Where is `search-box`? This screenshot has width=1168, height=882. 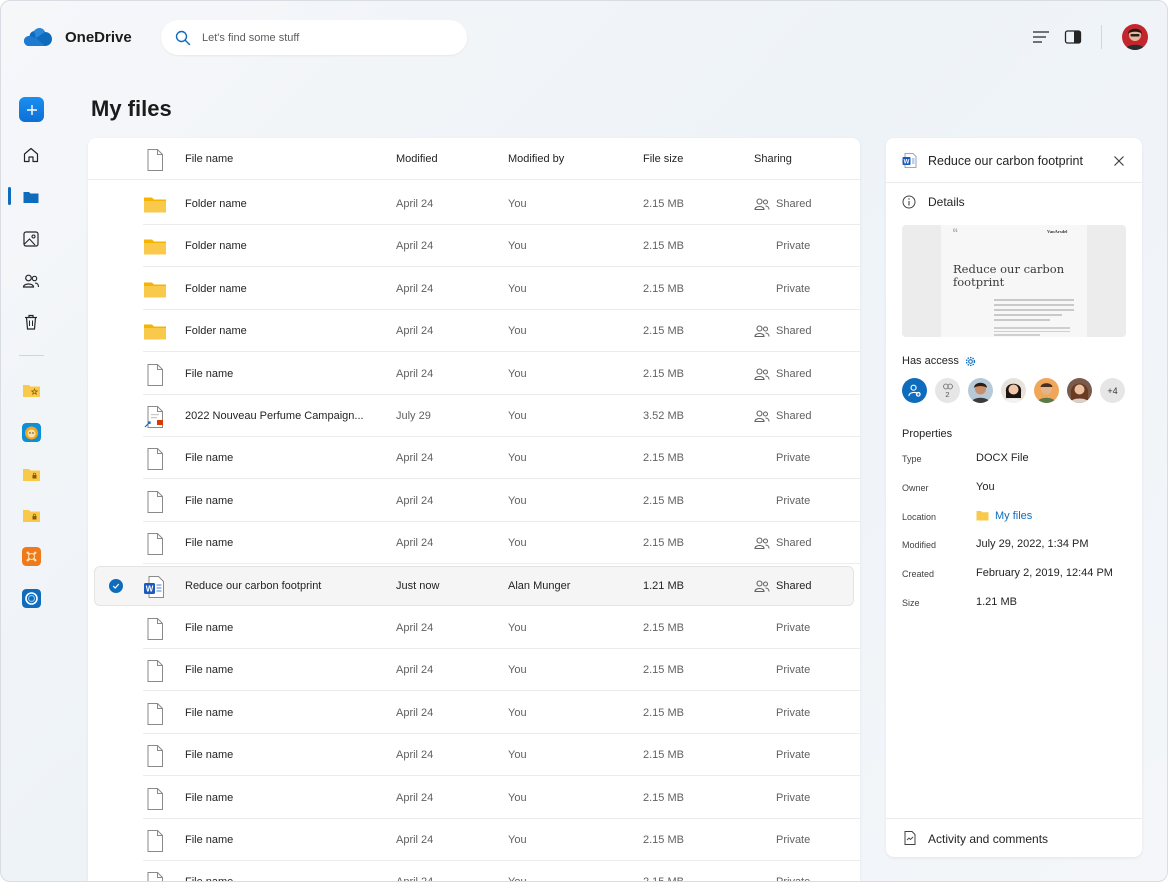
search-box is located at coordinates (314, 37).